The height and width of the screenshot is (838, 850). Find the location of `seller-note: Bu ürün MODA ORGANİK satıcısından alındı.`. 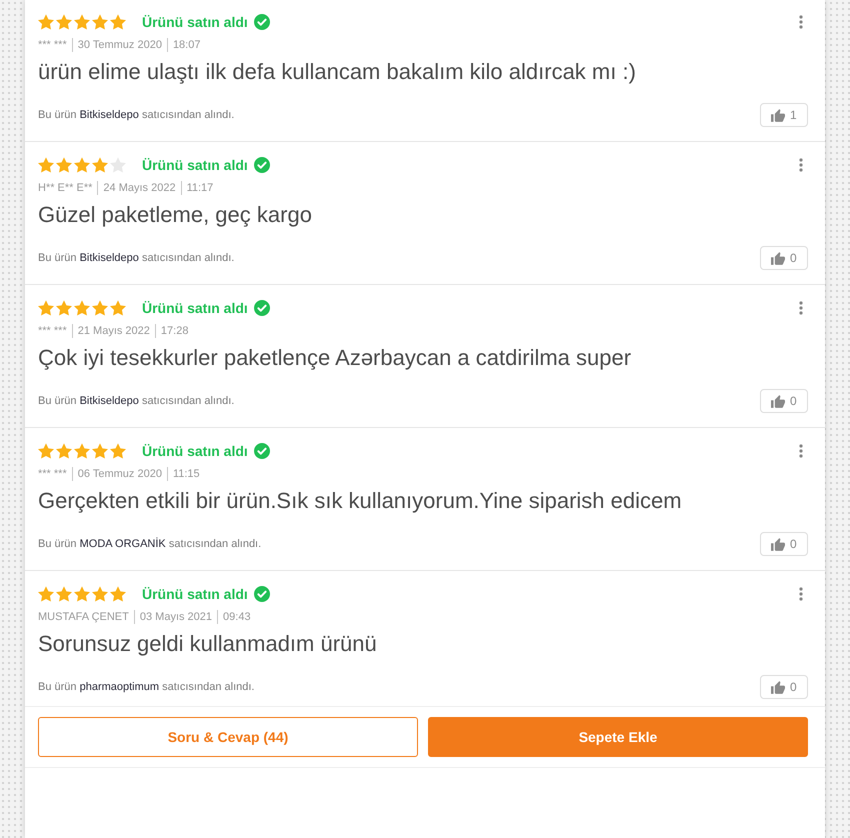

seller-note: Bu ürün MODA ORGANİK satıcısından alındı. is located at coordinates (150, 544).